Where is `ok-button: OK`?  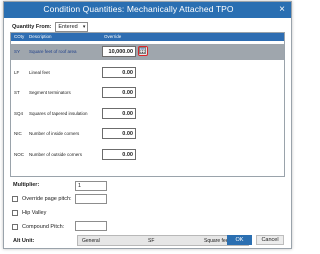 ok-button: OK is located at coordinates (239, 240).